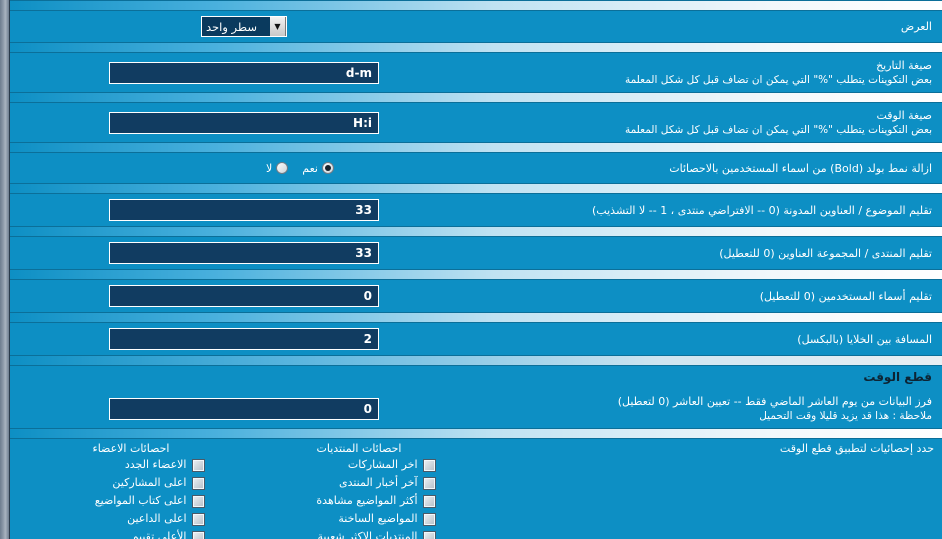 This screenshot has height=539, width=942. I want to click on radio-yes-label: نعم, so click(310, 168).